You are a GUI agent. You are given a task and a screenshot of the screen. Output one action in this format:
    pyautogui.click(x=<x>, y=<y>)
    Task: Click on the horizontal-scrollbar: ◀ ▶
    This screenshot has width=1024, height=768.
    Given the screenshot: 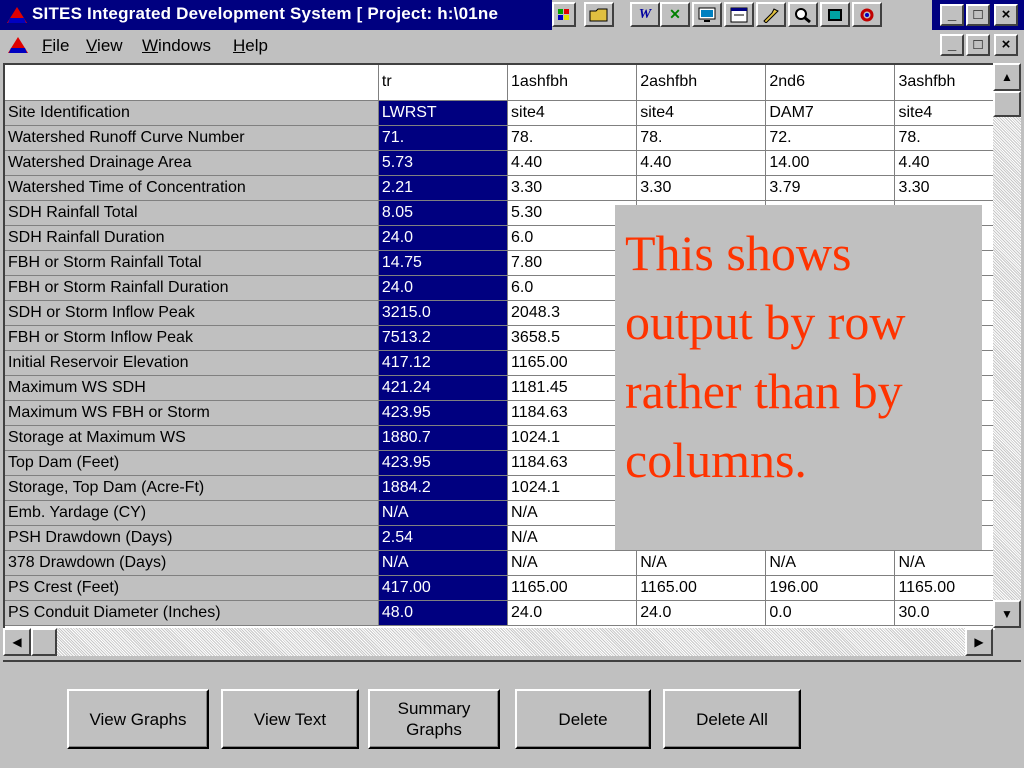 What is the action you would take?
    pyautogui.click(x=498, y=642)
    